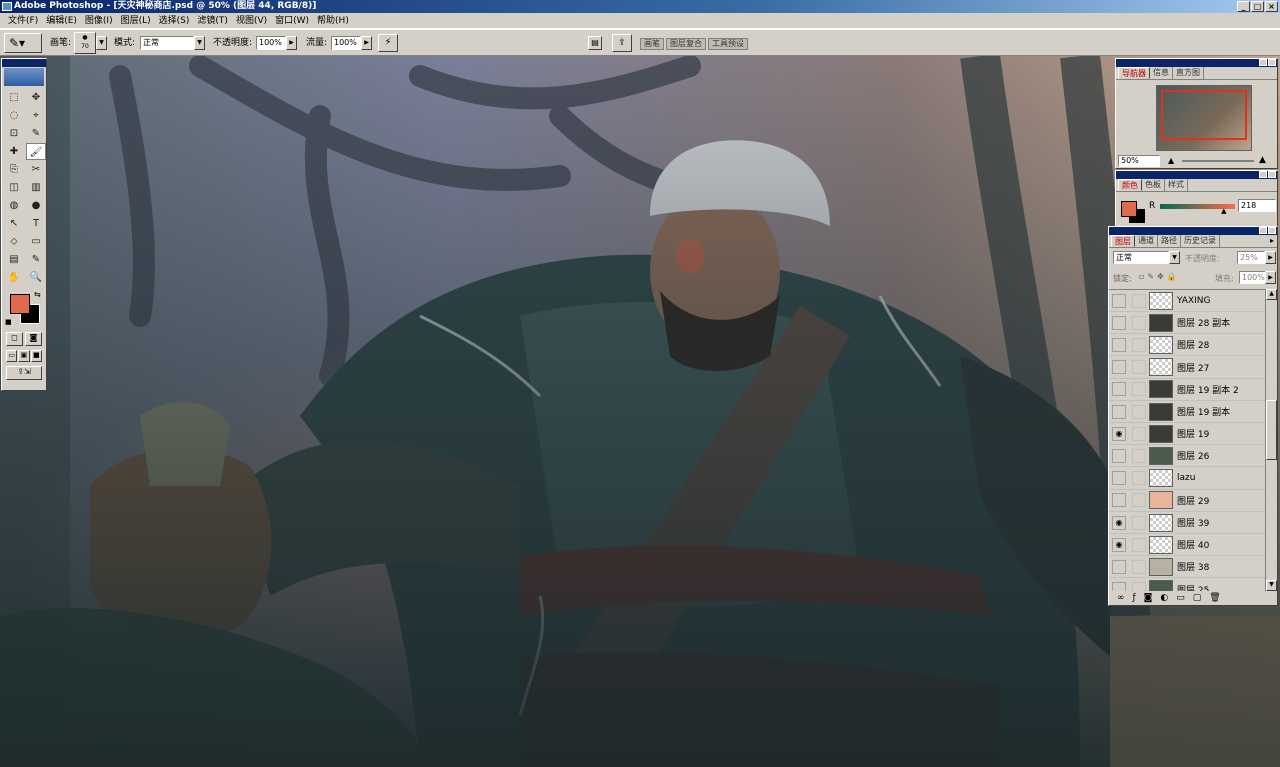 The height and width of the screenshot is (767, 1280). I want to click on menu-edit: 编辑(E), so click(61, 21).